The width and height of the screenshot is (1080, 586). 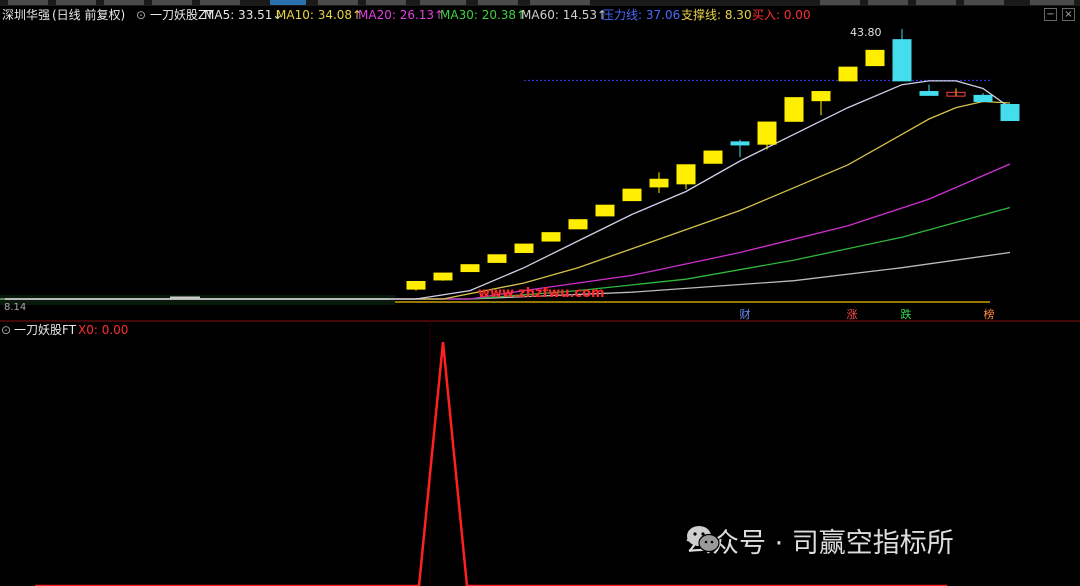 What do you see at coordinates (6, 330) in the screenshot?
I see `indicator-settings-icon: ⊙` at bounding box center [6, 330].